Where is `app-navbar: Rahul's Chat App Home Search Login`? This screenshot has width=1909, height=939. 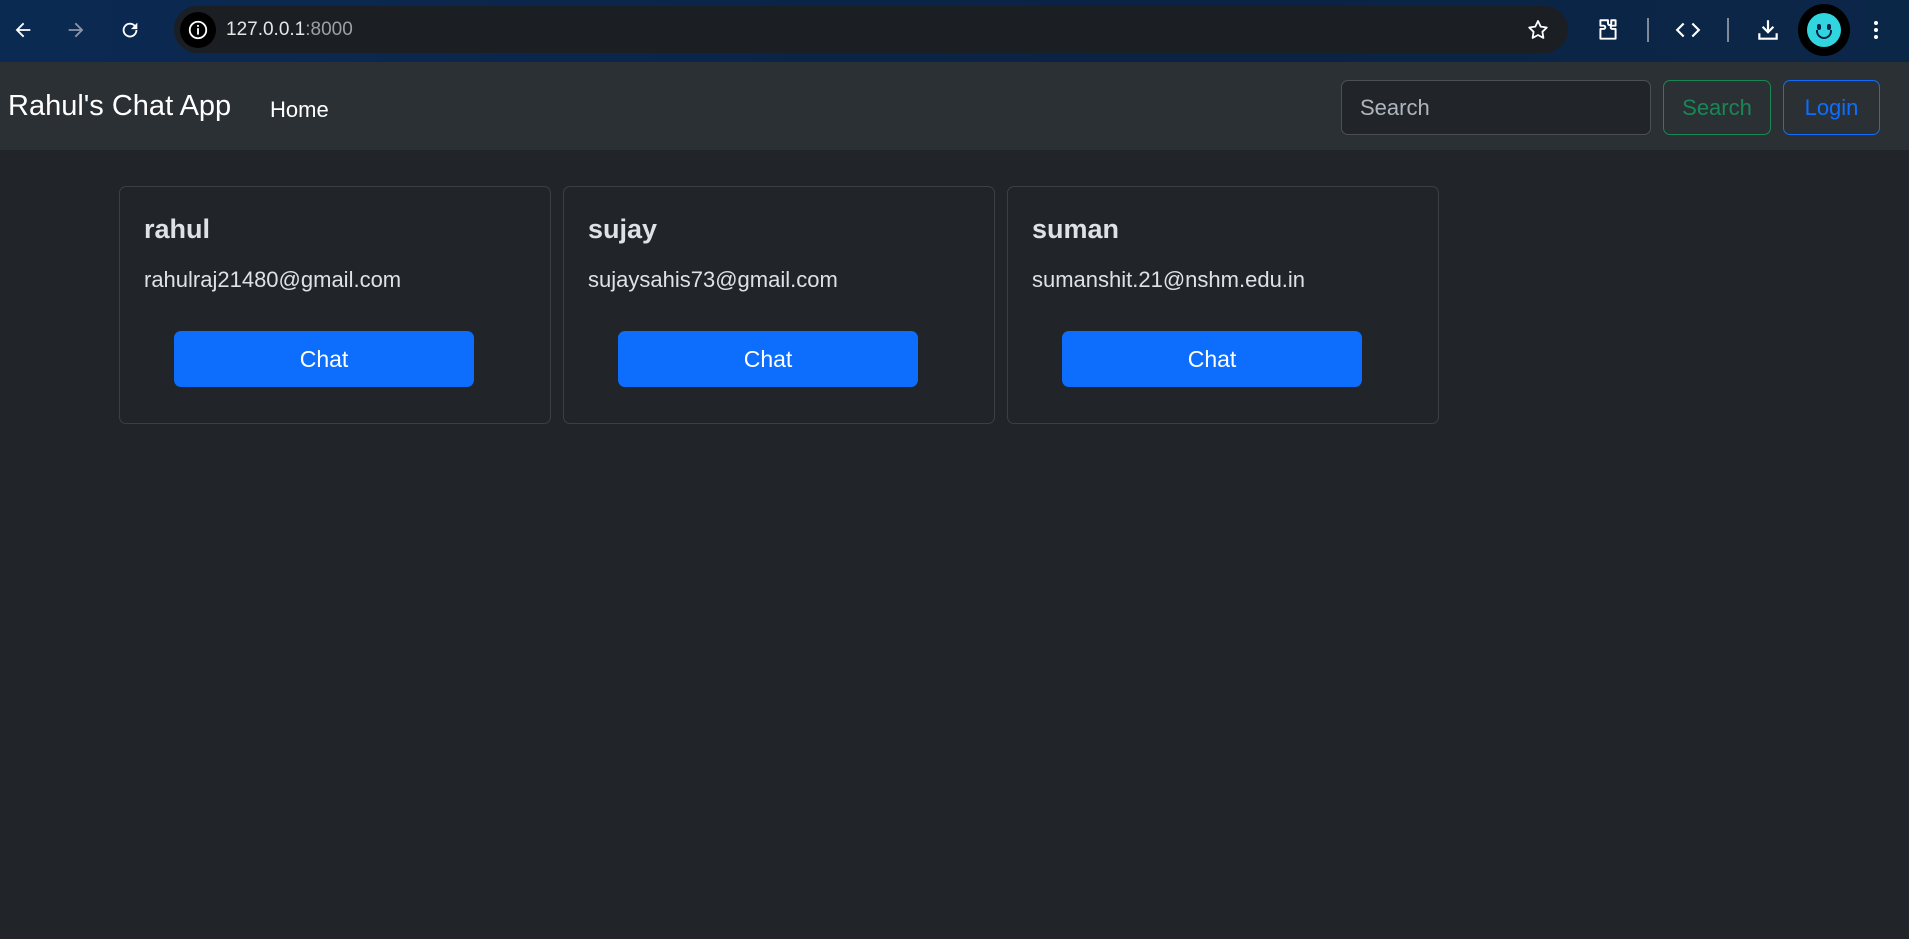 app-navbar: Rahul's Chat App Home Search Login is located at coordinates (954, 106).